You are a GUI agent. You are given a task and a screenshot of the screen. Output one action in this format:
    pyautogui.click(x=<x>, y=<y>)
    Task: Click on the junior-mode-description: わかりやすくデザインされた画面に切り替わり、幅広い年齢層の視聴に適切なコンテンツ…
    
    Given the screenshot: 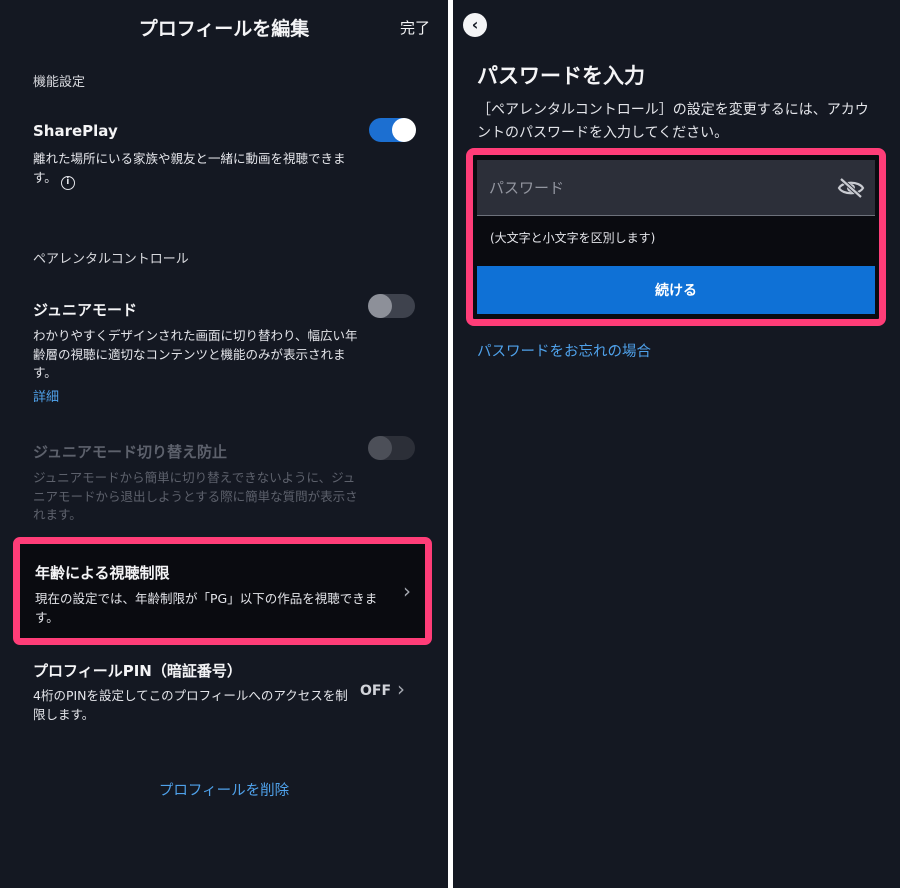 What is the action you would take?
    pyautogui.click(x=195, y=354)
    